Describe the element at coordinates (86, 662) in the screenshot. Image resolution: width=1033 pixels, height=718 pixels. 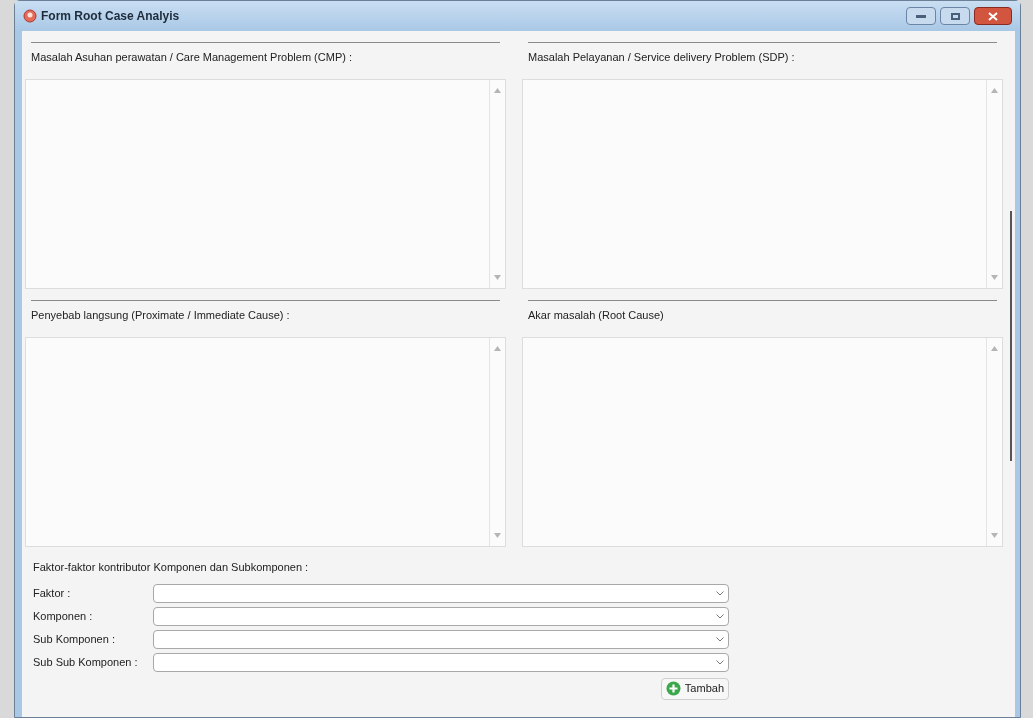
I see `field-label: Sub Sub Komponen :` at that location.